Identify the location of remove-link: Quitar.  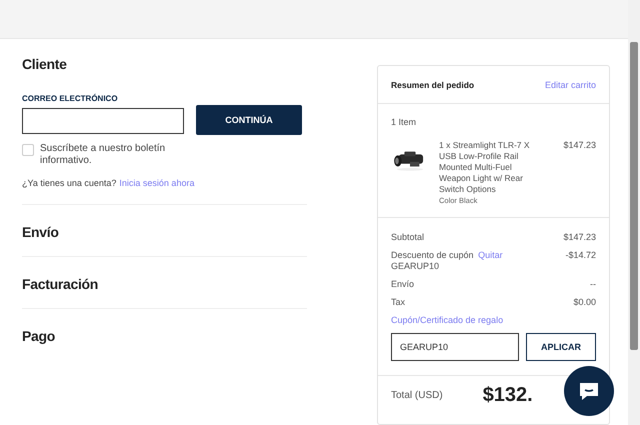
(490, 255).